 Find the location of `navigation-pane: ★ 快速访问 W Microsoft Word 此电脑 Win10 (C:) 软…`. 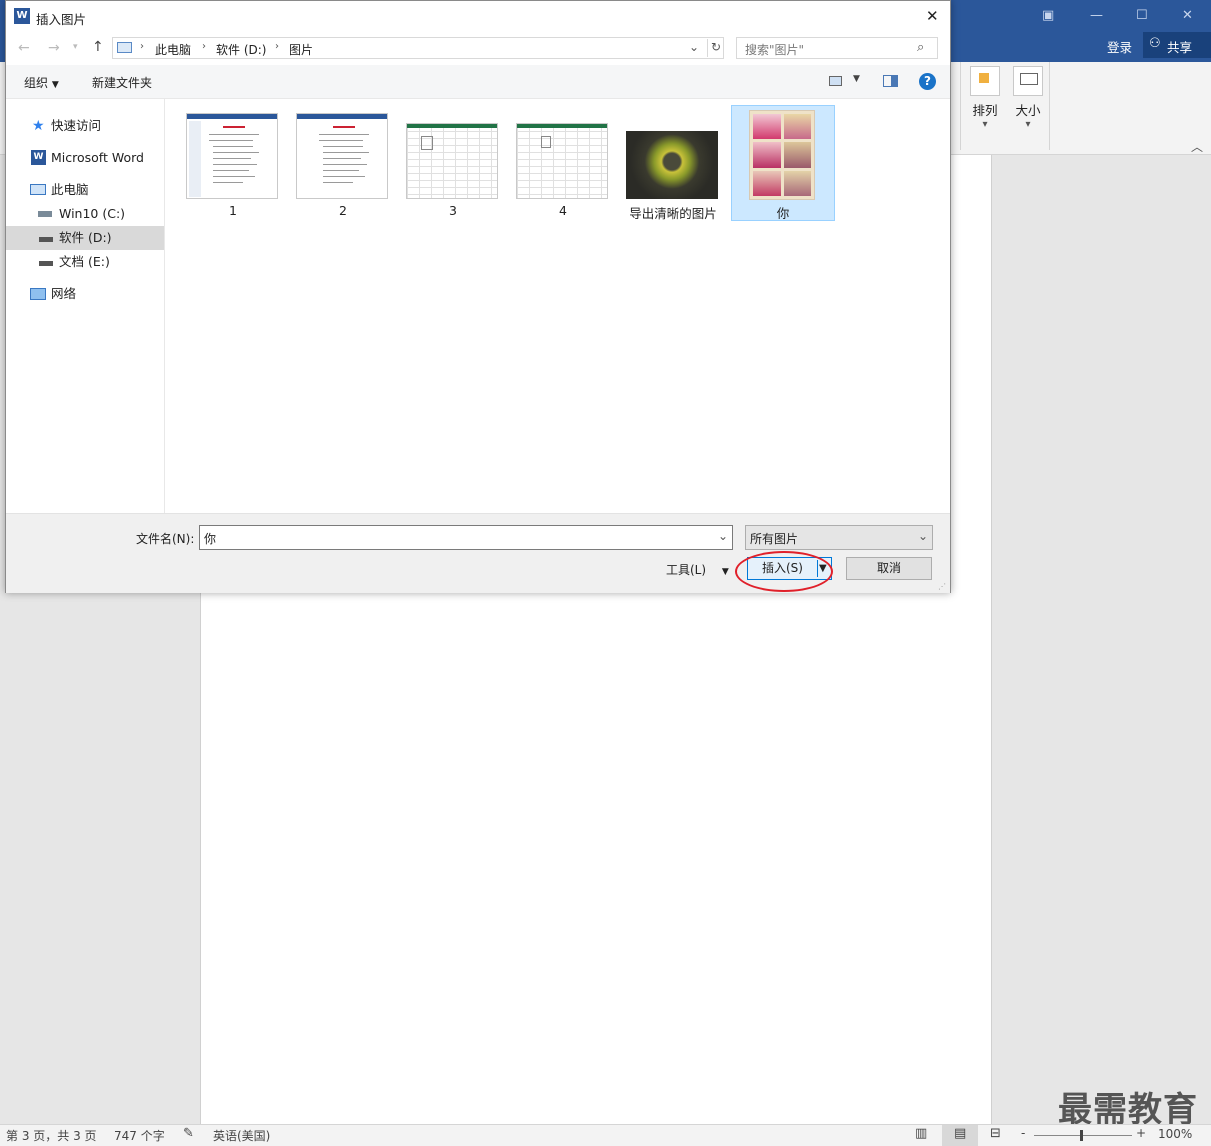

navigation-pane: ★ 快速访问 W Microsoft Word 此电脑 Win10 (C:) 软… is located at coordinates (85, 306).